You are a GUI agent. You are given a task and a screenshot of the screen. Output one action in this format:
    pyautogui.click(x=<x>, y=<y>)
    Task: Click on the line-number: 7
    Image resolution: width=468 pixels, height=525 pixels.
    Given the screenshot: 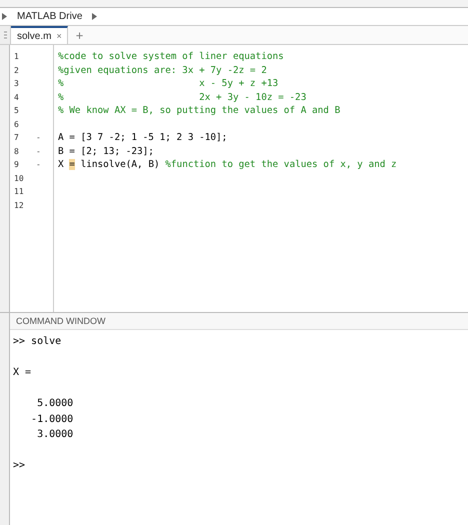 What is the action you would take?
    pyautogui.click(x=17, y=137)
    